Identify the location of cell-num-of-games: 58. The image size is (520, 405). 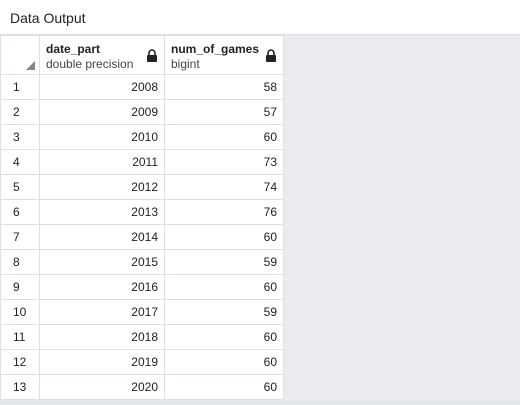
(224, 87).